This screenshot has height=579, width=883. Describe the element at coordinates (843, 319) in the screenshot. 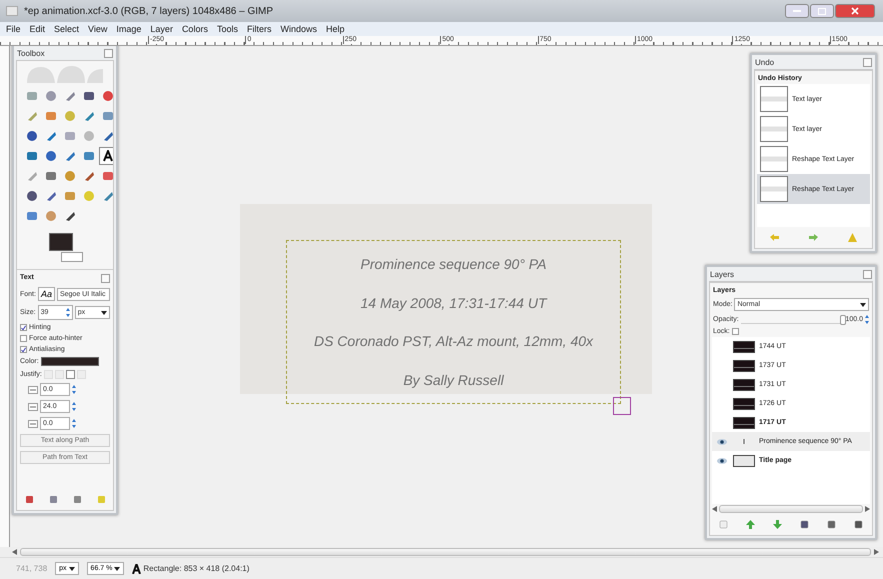

I see `slider-thumb` at that location.